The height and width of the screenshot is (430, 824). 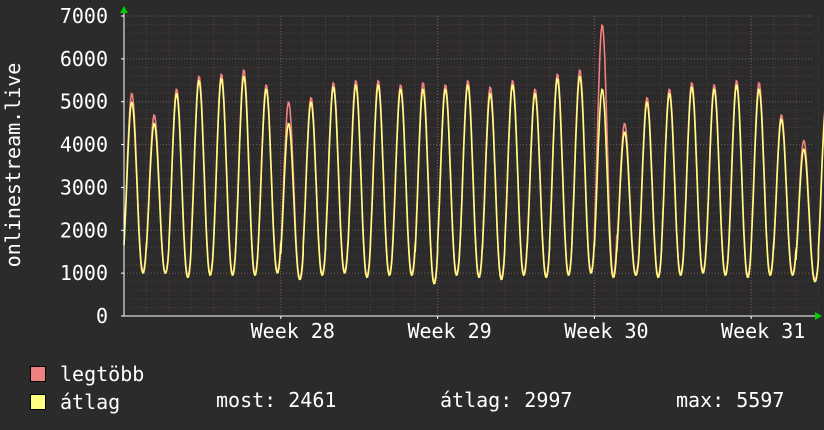 I want to click on y-tick-label: 6000, so click(x=84, y=59).